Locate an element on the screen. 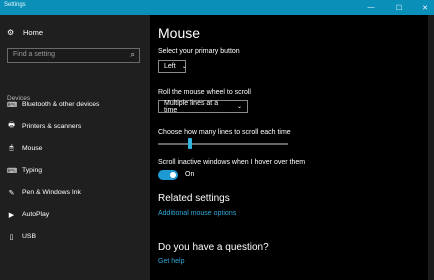 The height and width of the screenshot is (280, 434). sidebar-item-label: USB is located at coordinates (29, 236).